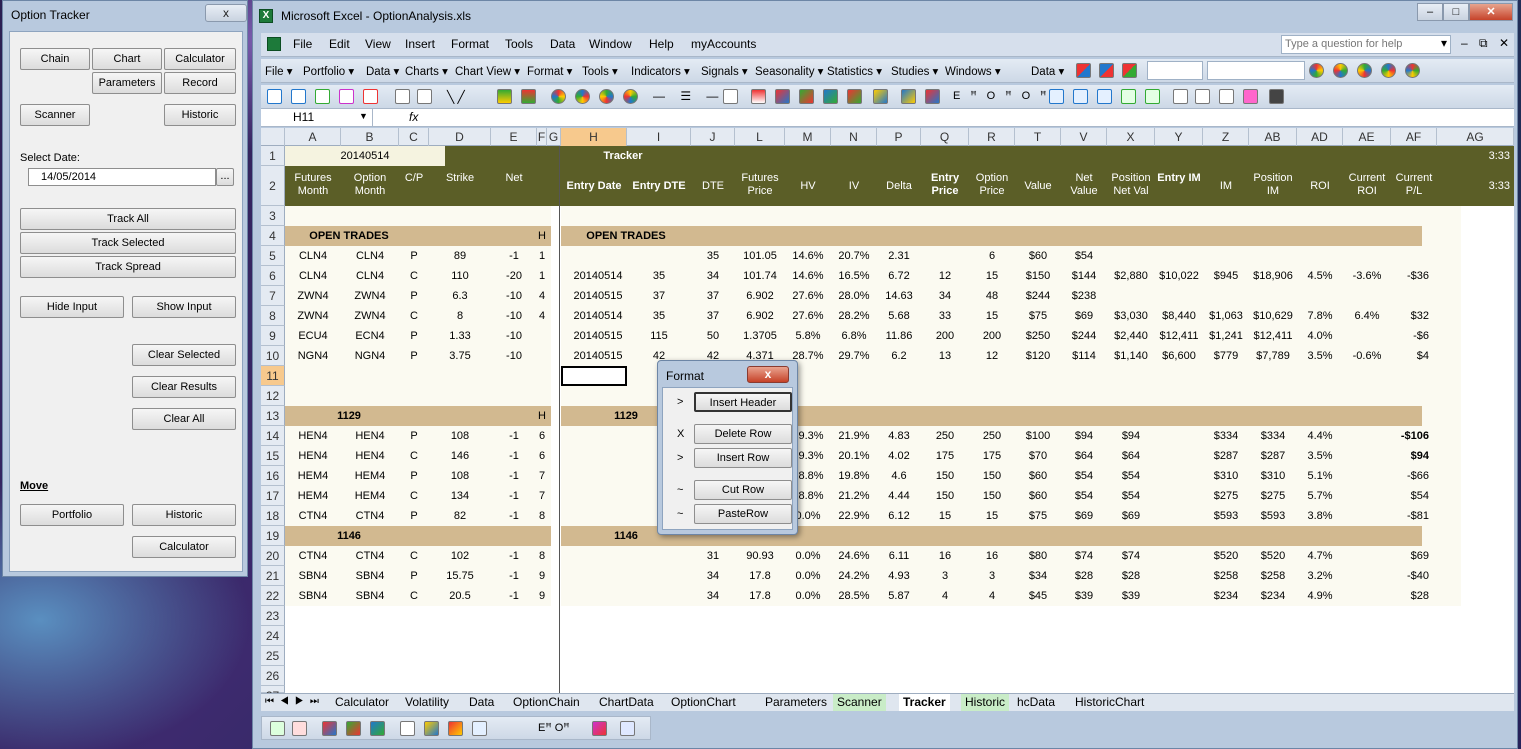  Describe the element at coordinates (1273, 436) in the screenshot. I see `cell: $334` at that location.